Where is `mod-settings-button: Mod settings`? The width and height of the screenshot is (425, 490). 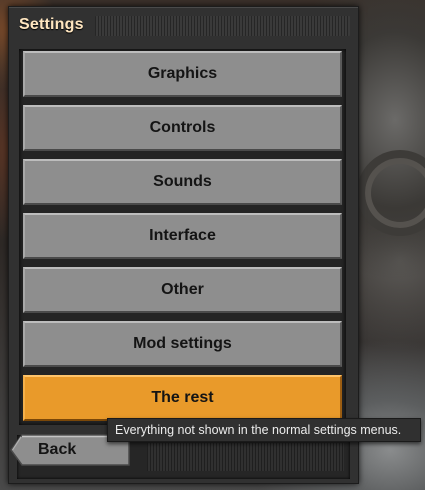 mod-settings-button: Mod settings is located at coordinates (182, 344).